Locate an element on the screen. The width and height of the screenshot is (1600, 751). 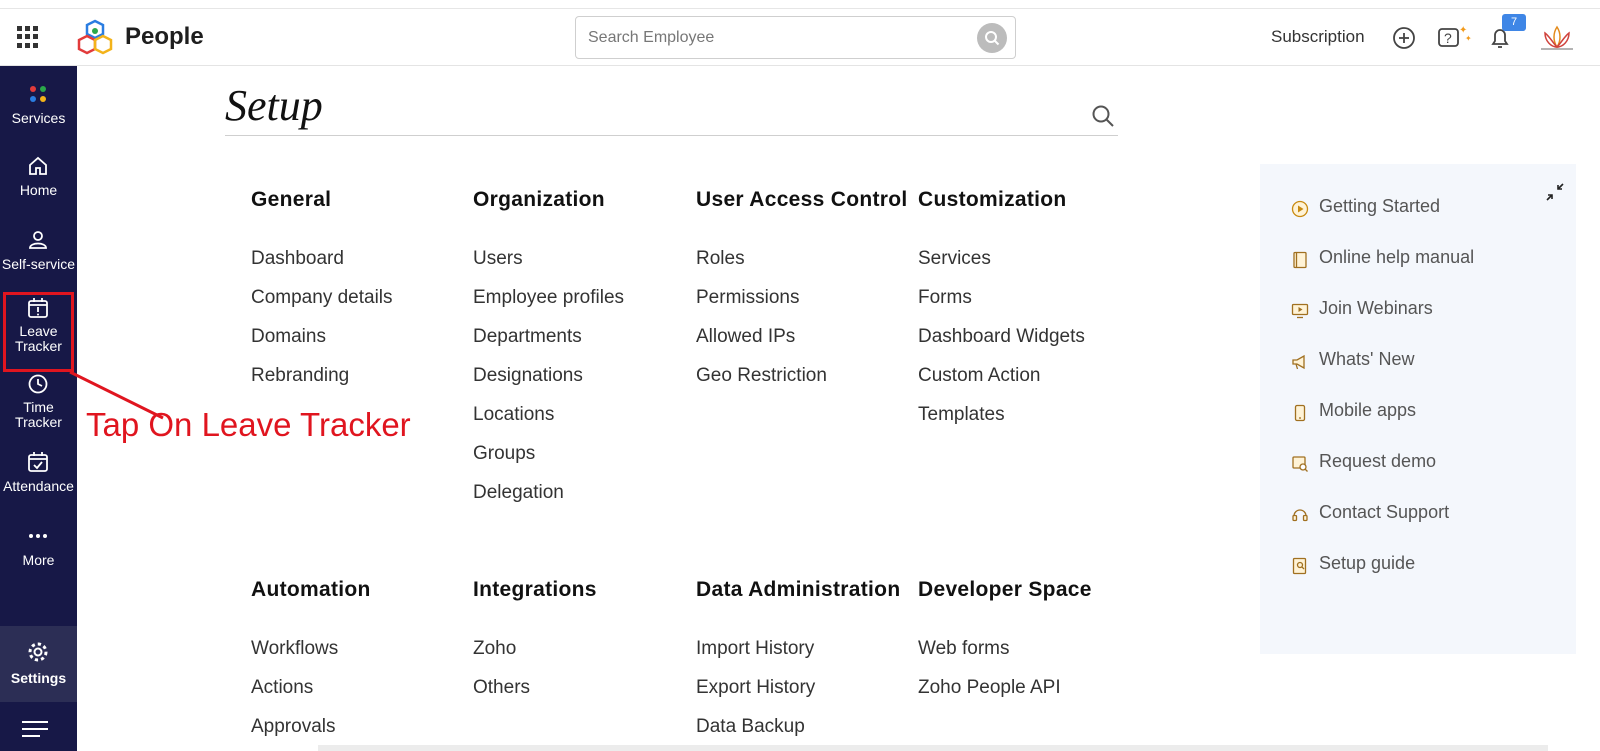
sidebar-item-more: More is located at coordinates (38, 559).